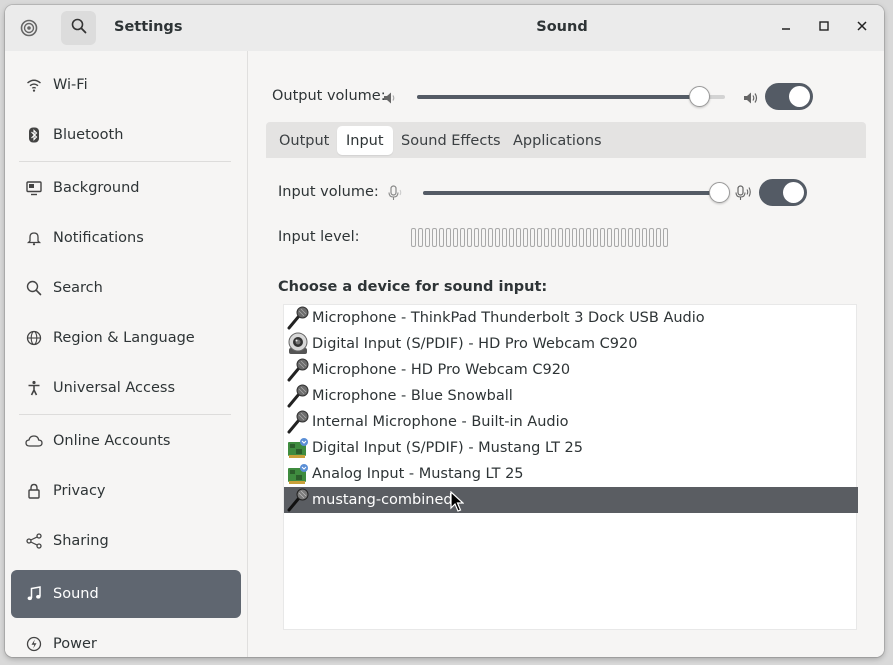  I want to click on device-row-selected: mustang-combined, so click(571, 500).